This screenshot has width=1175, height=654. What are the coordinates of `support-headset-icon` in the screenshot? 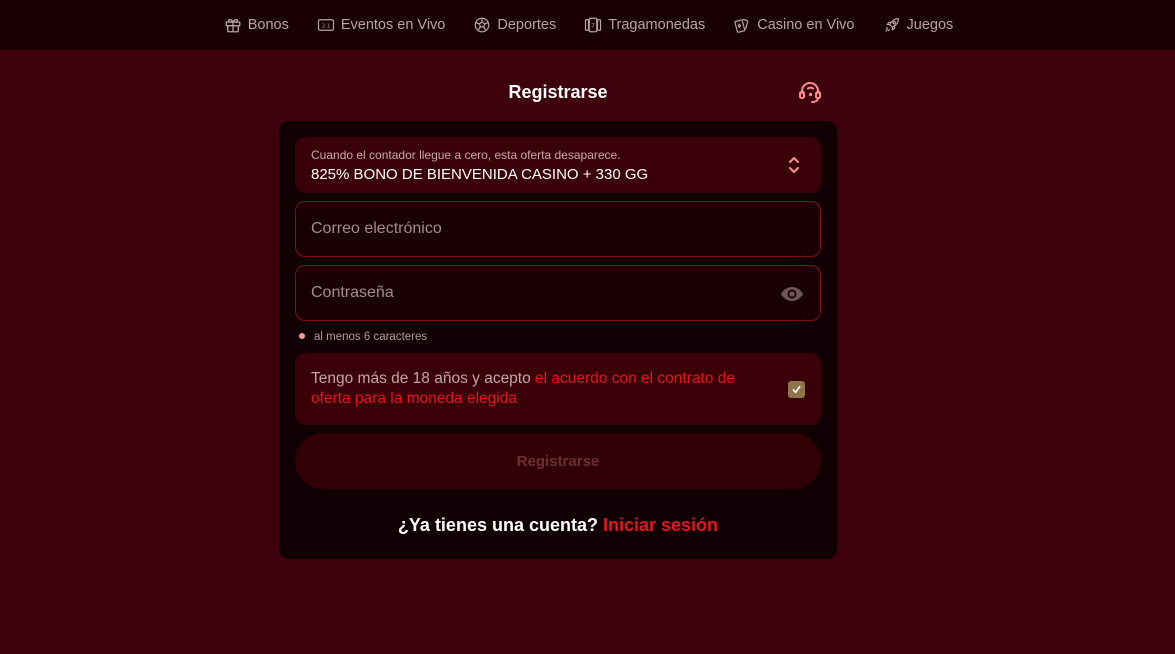 It's located at (810, 92).